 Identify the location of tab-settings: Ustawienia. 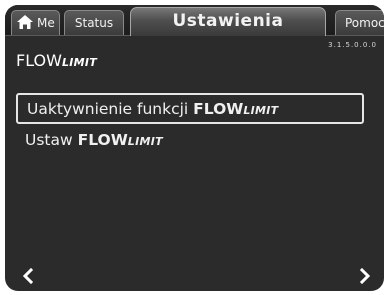
(228, 21).